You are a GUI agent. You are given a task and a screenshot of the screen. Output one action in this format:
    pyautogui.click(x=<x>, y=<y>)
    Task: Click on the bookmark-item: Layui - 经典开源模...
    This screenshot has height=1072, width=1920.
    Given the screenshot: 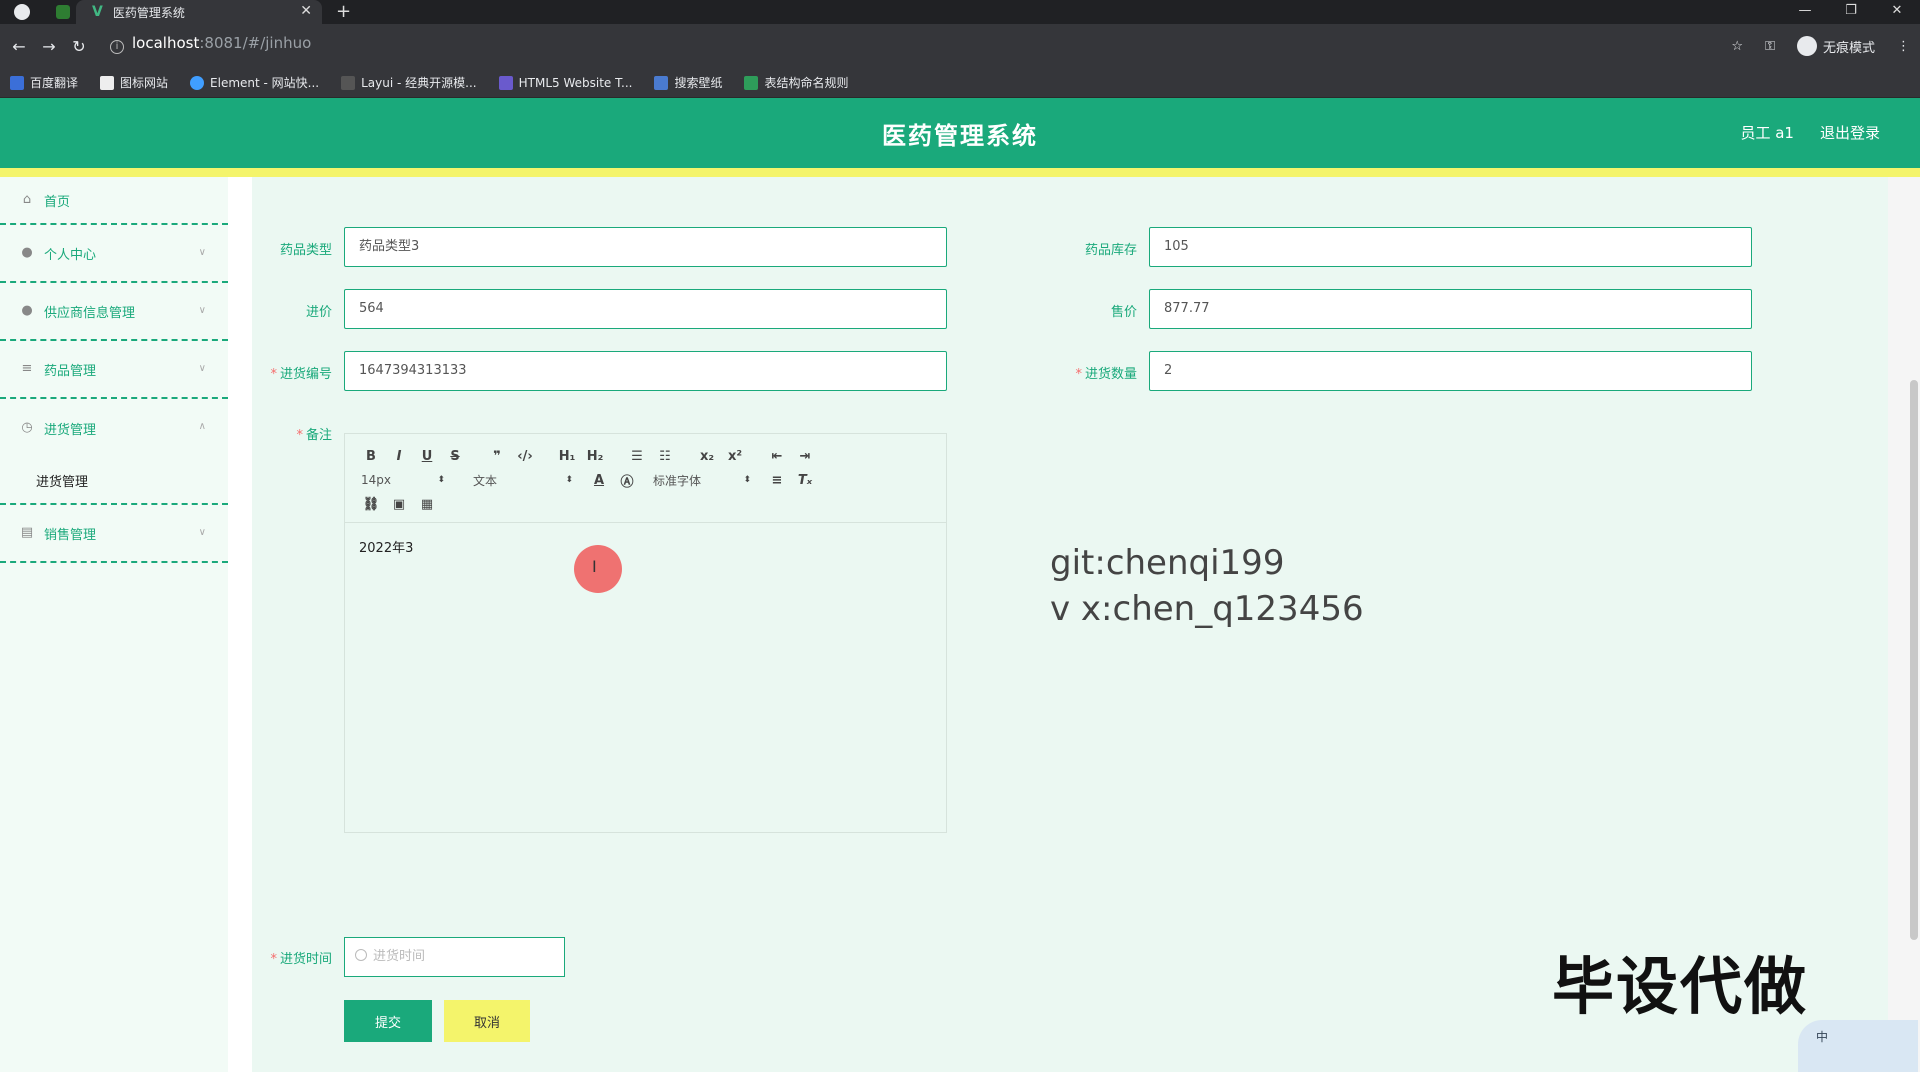 What is the action you would take?
    pyautogui.click(x=409, y=82)
    